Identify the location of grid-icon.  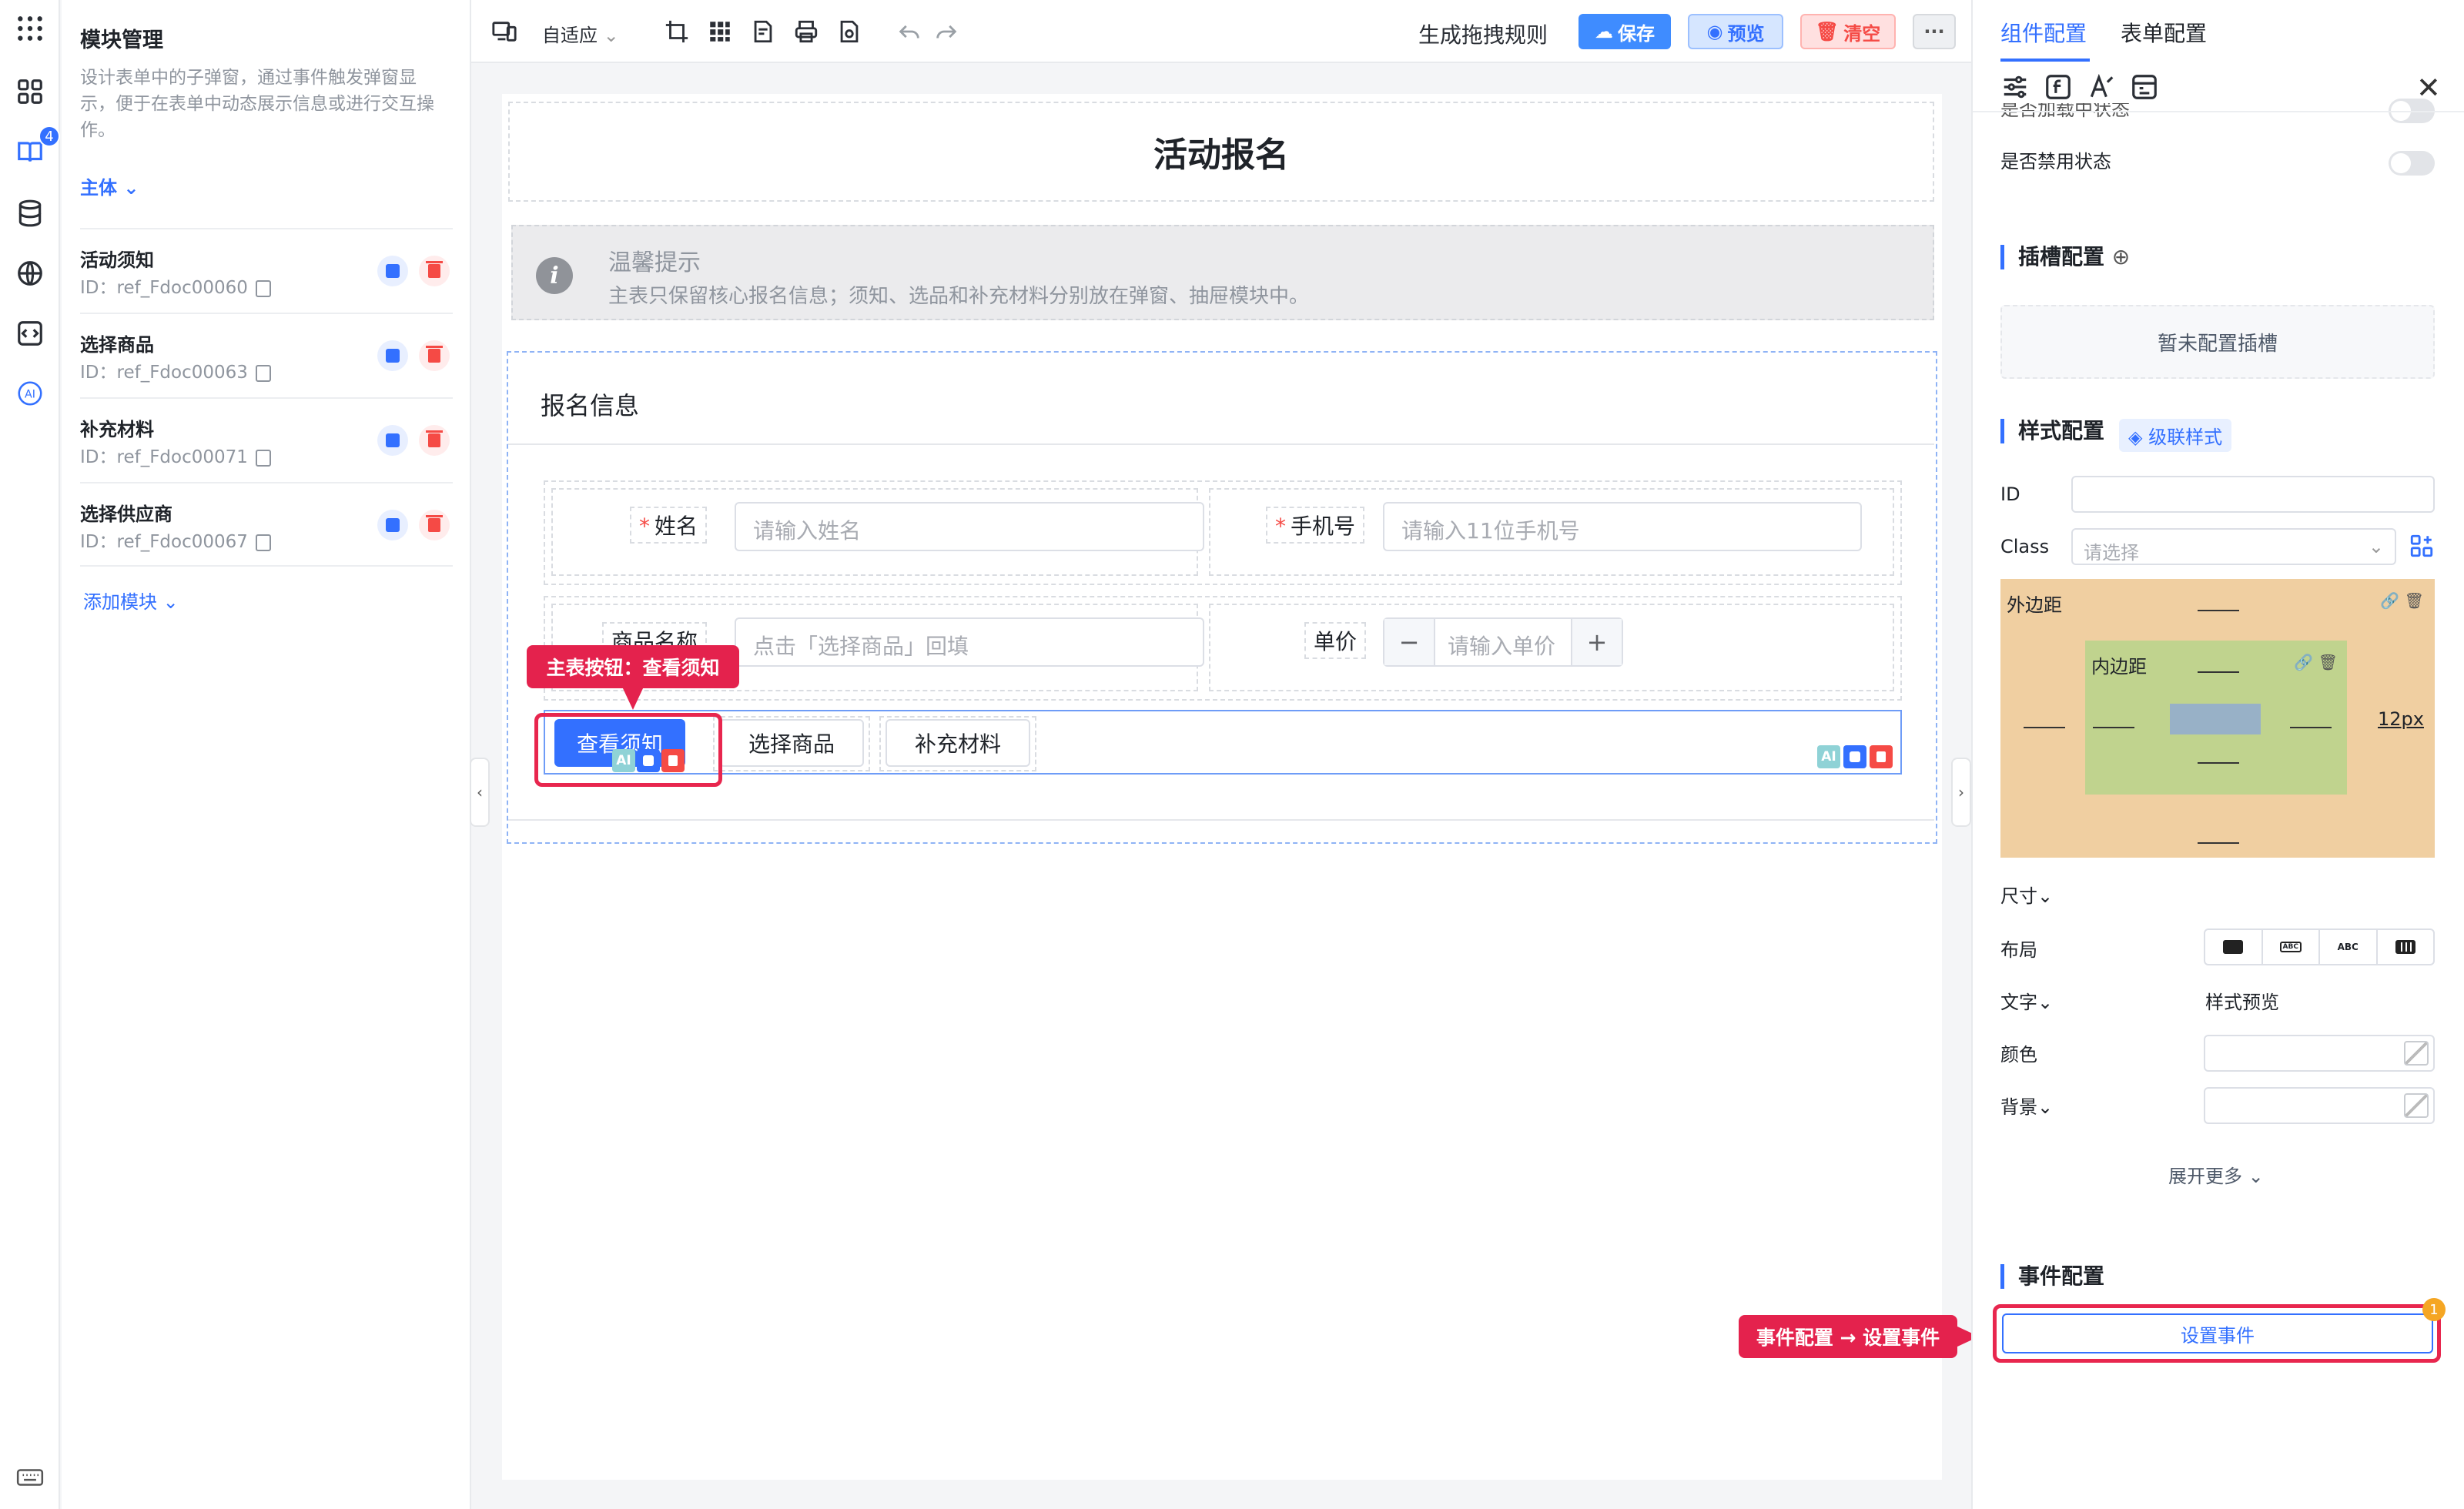
(720, 31).